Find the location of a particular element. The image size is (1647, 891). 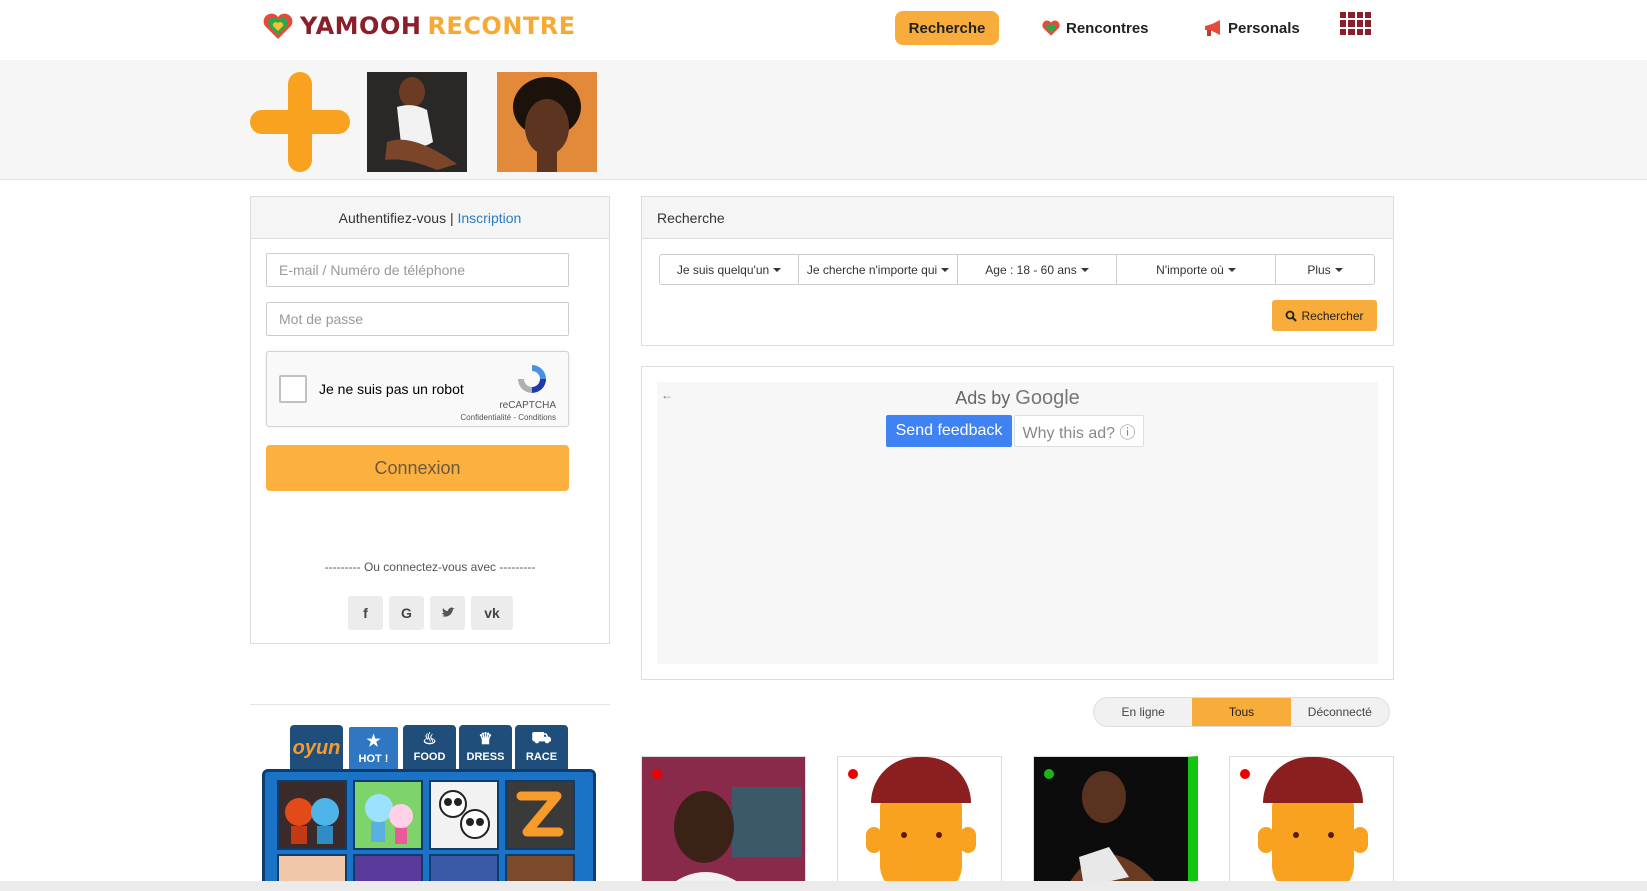

car-icon: ⛟ is located at coordinates (541, 738).